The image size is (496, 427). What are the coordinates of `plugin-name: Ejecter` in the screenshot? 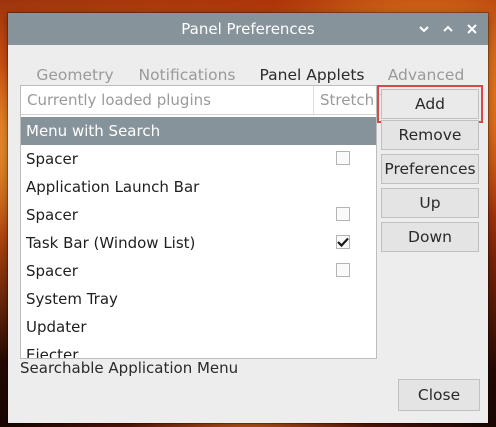 It's located at (52, 352).